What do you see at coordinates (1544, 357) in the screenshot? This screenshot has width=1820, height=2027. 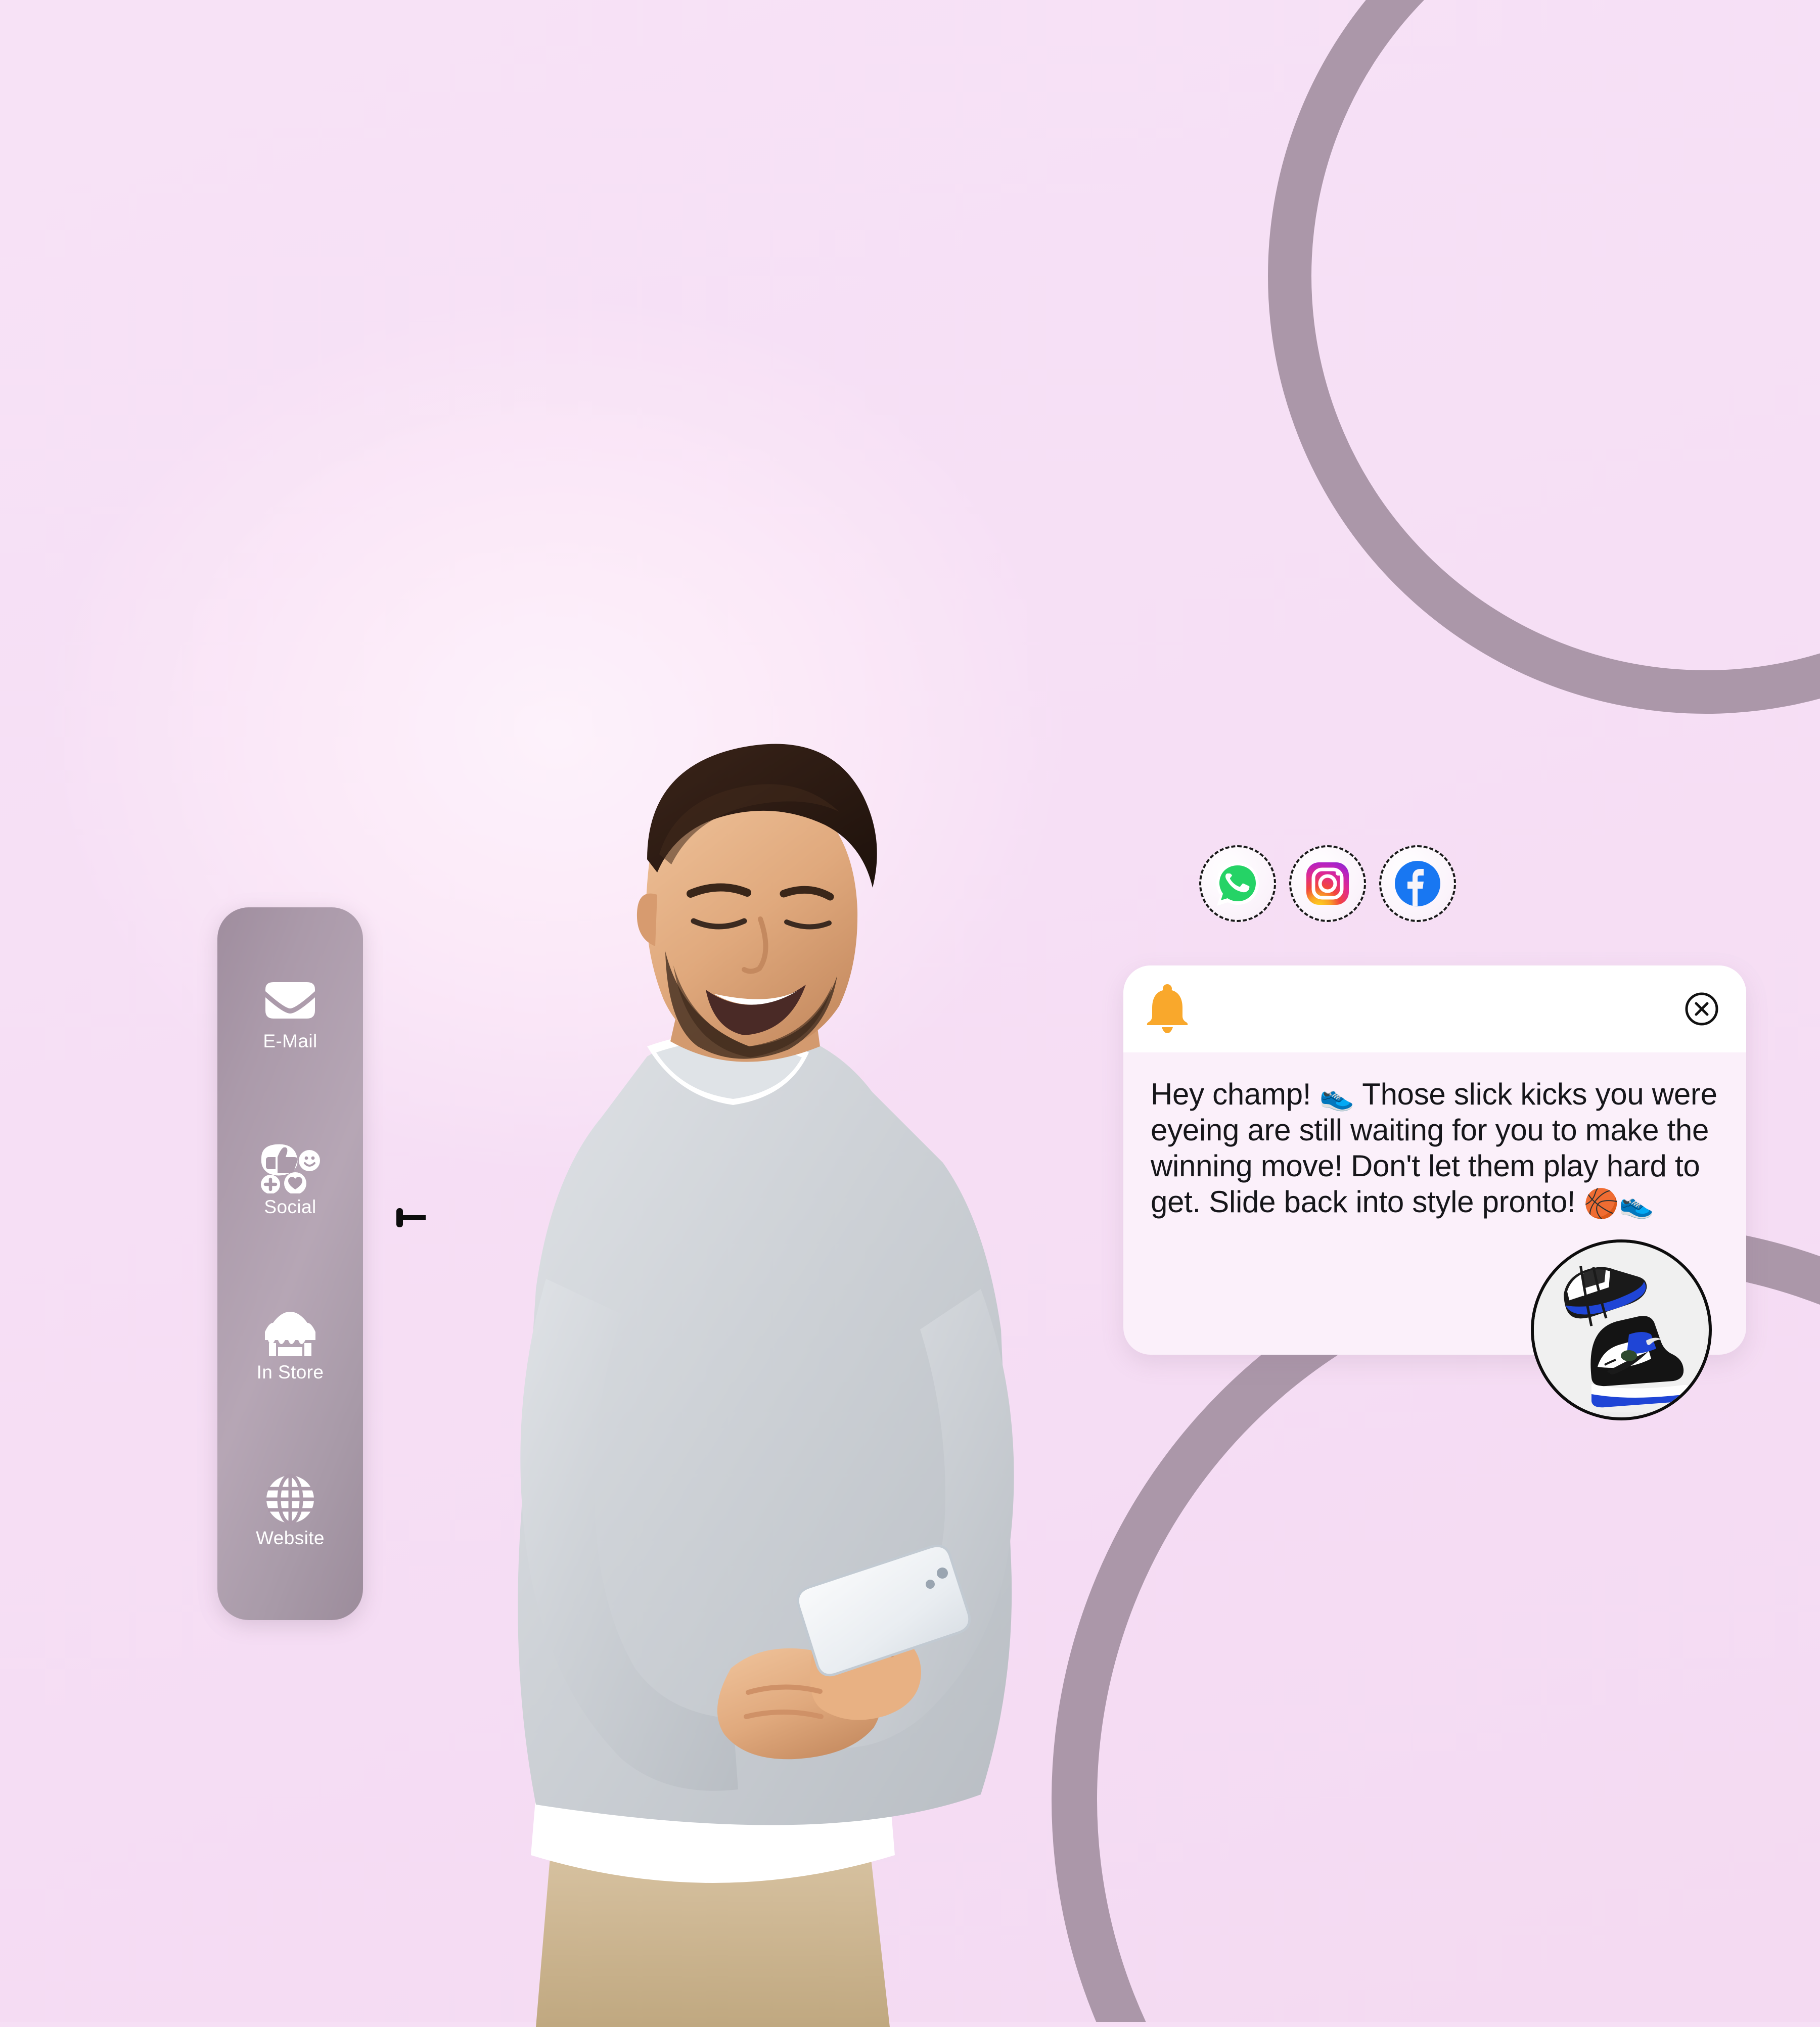 I see `decorative-arc-top-right` at bounding box center [1544, 357].